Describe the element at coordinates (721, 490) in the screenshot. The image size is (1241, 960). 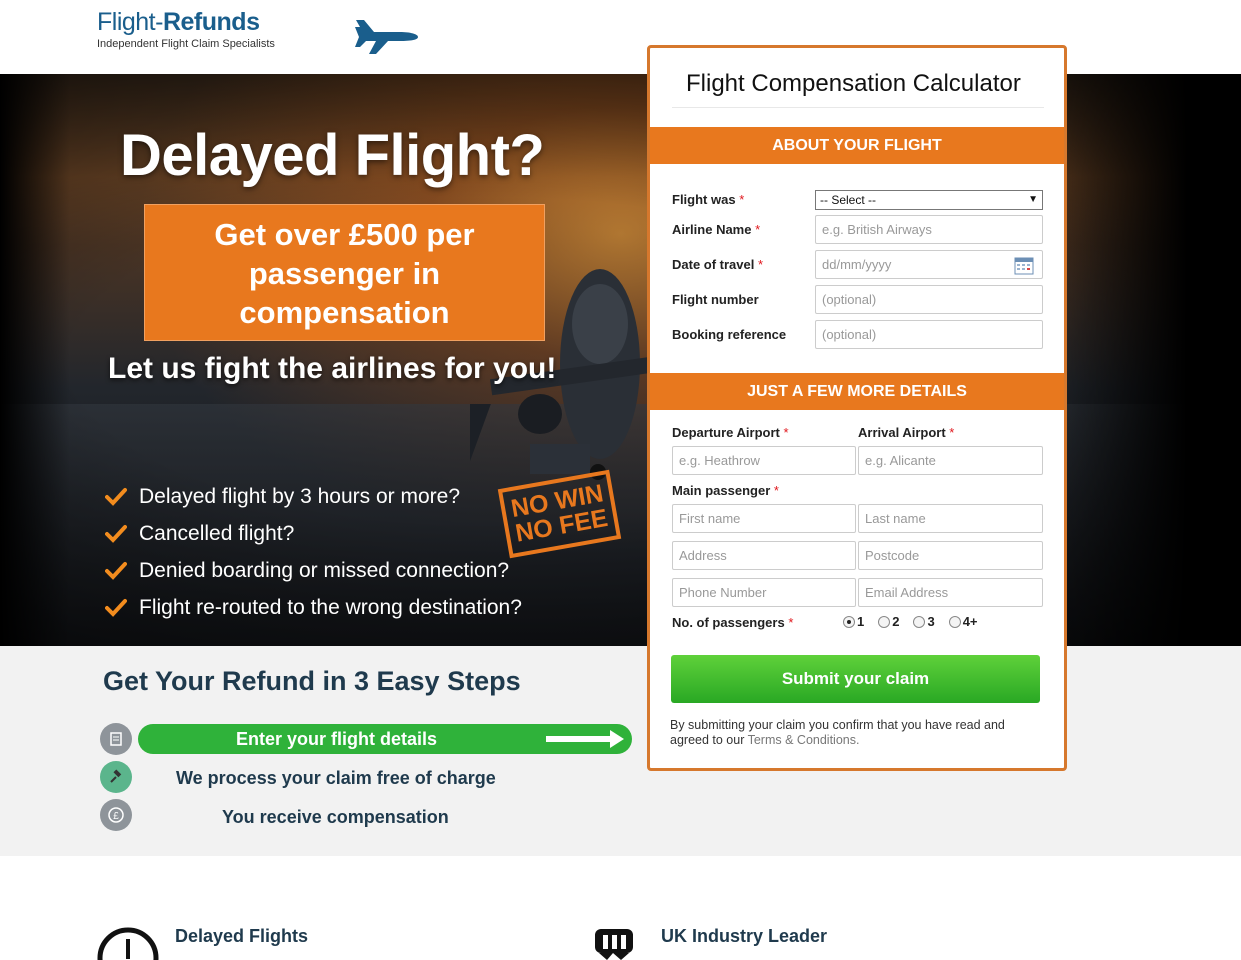
I see `label-text: Main passenger` at that location.